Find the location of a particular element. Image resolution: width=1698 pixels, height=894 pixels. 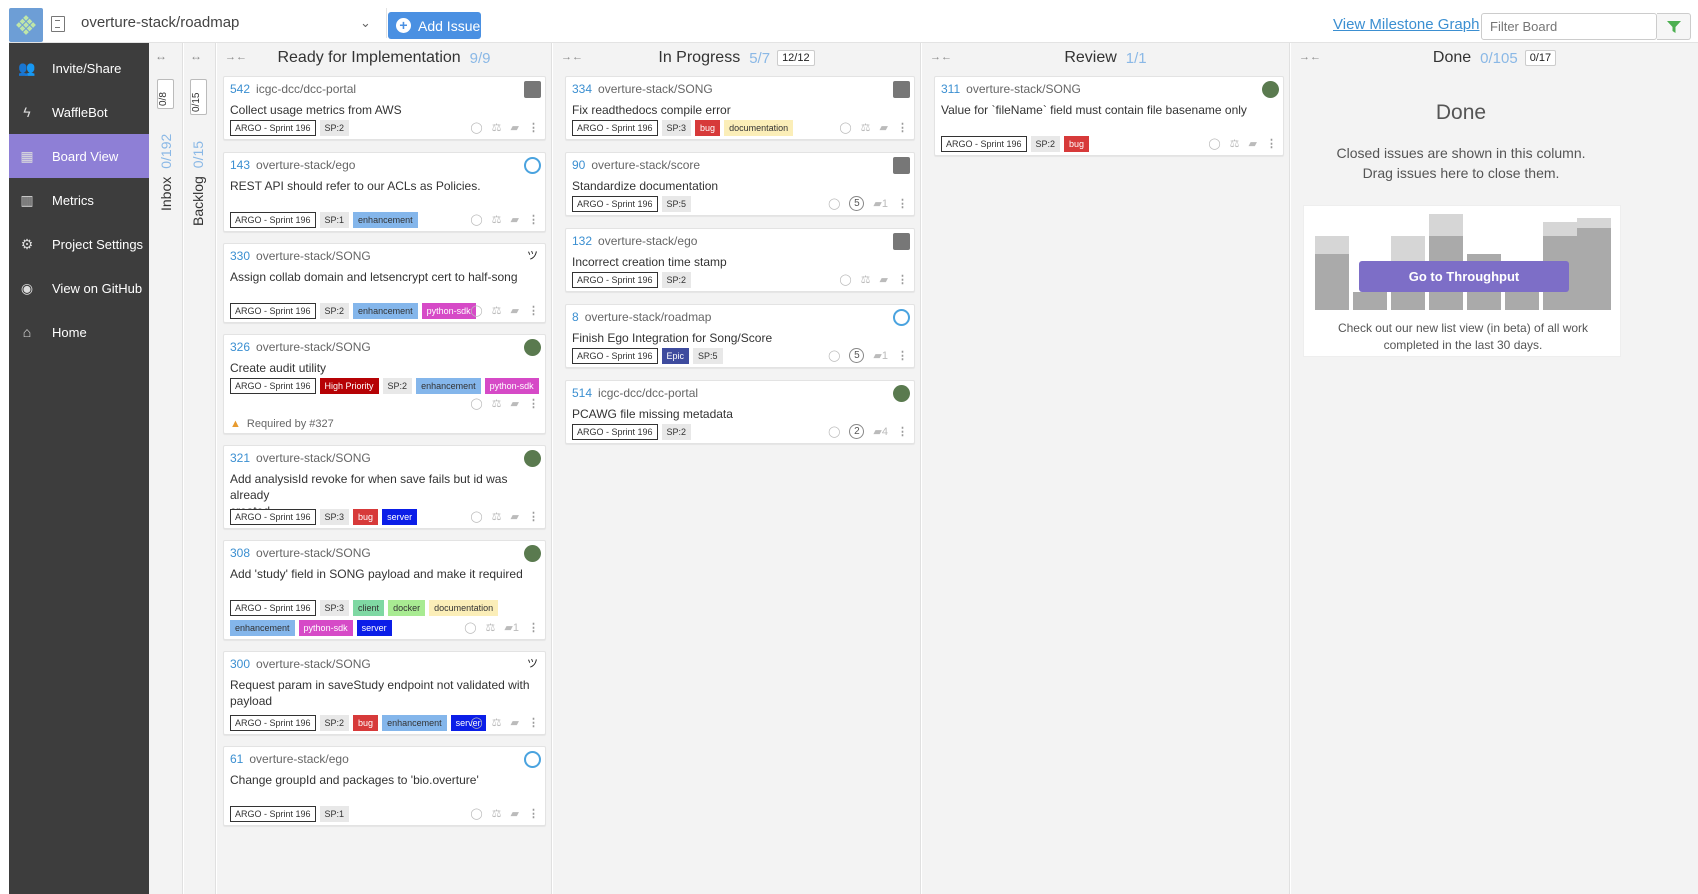

issue-title: Collect usage metrics from AWS is located at coordinates (316, 110).